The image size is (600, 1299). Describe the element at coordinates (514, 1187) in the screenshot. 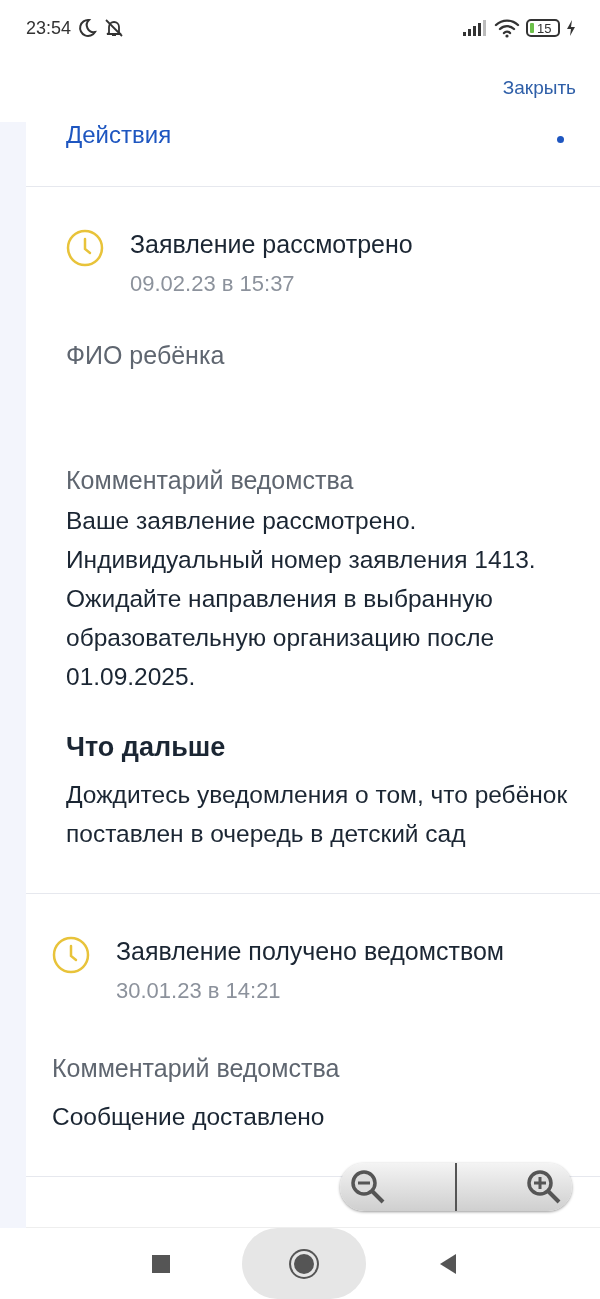

I see `zoom-in-button` at that location.